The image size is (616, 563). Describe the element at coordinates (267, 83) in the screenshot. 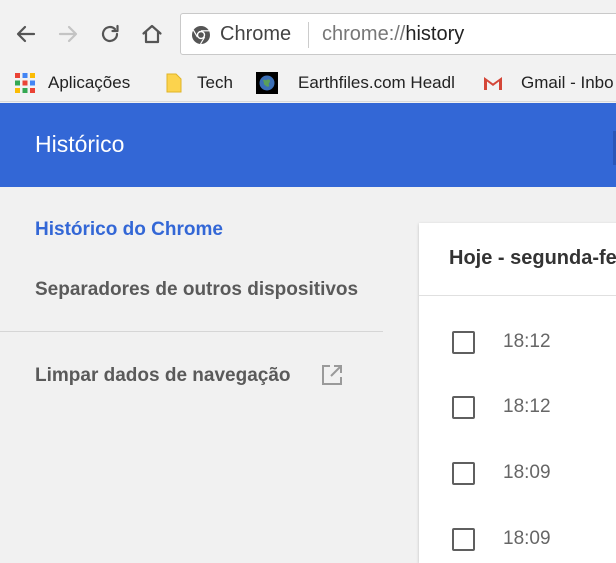

I see `earth-icon` at that location.